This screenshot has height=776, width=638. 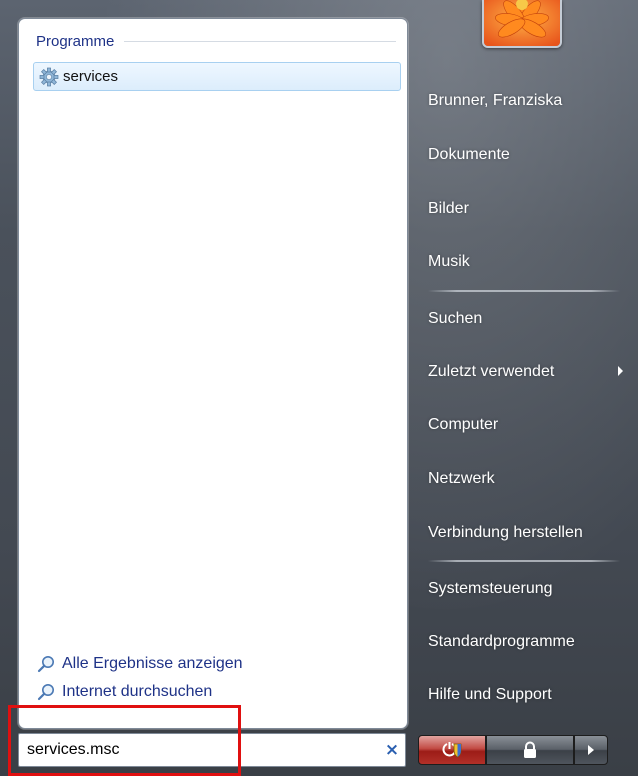 What do you see at coordinates (124, 740) in the screenshot?
I see `highlight-box` at bounding box center [124, 740].